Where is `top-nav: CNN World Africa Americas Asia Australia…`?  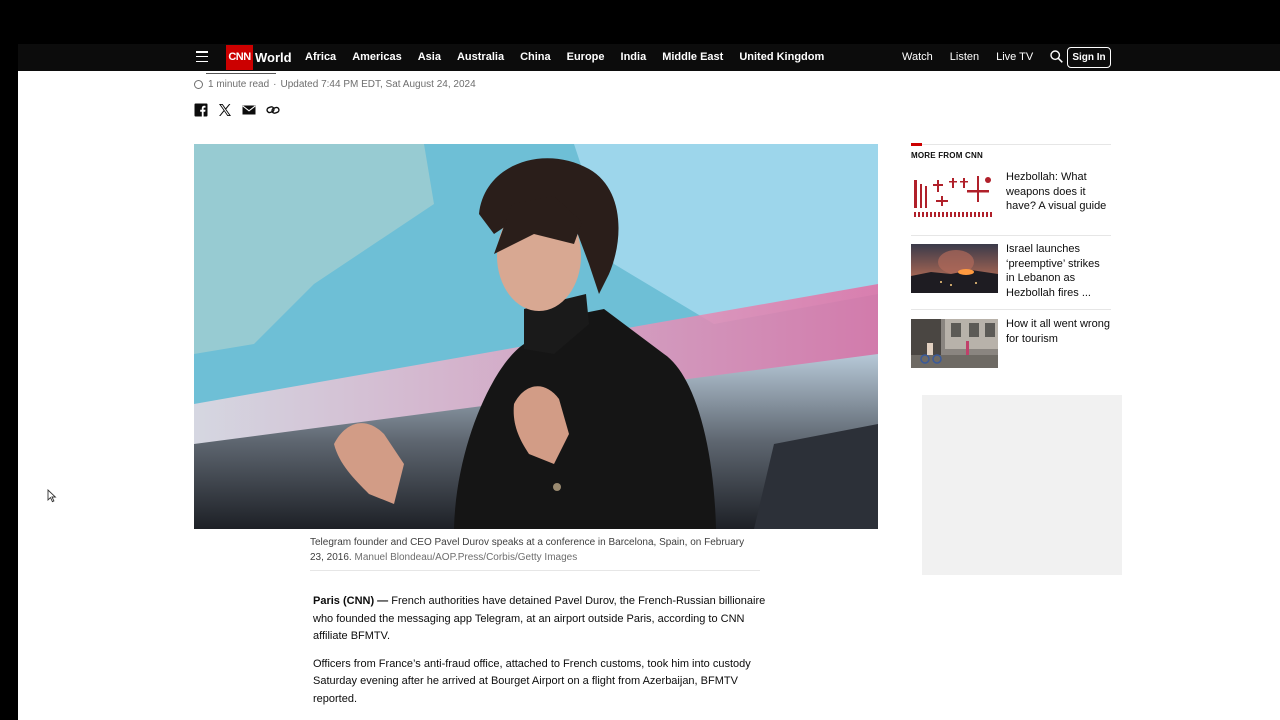
top-nav: CNN World Africa Americas Asia Australia… is located at coordinates (649, 57).